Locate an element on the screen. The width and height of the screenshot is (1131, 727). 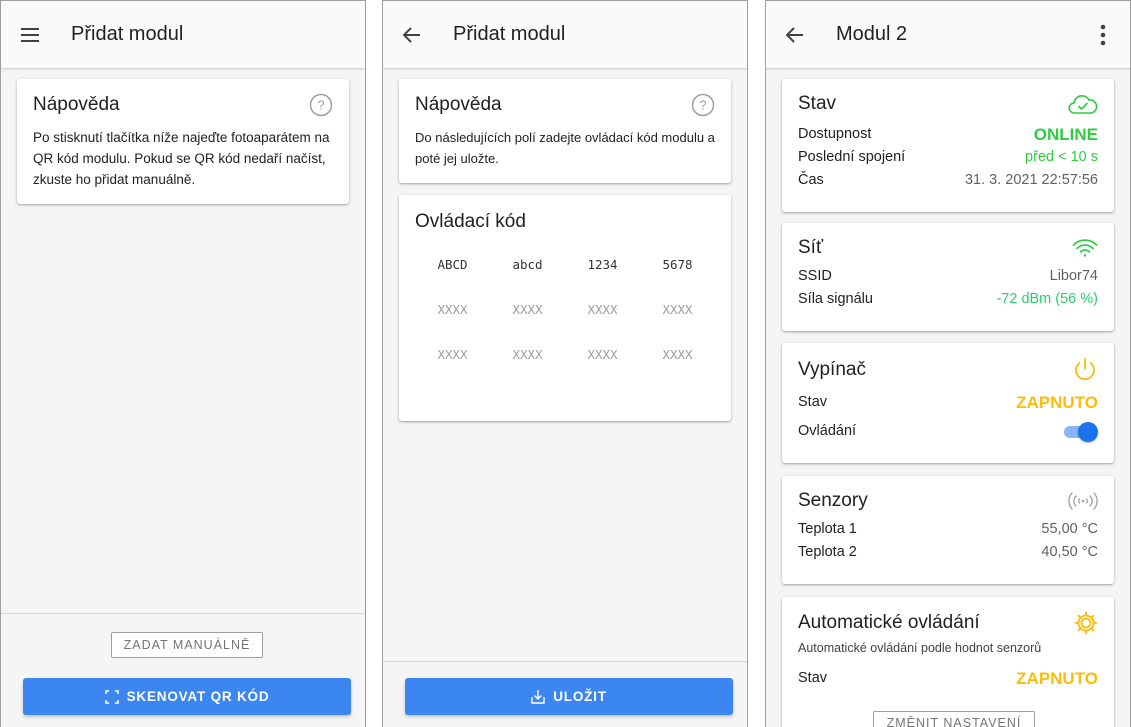
availability-label: Dostupnost is located at coordinates (835, 134).